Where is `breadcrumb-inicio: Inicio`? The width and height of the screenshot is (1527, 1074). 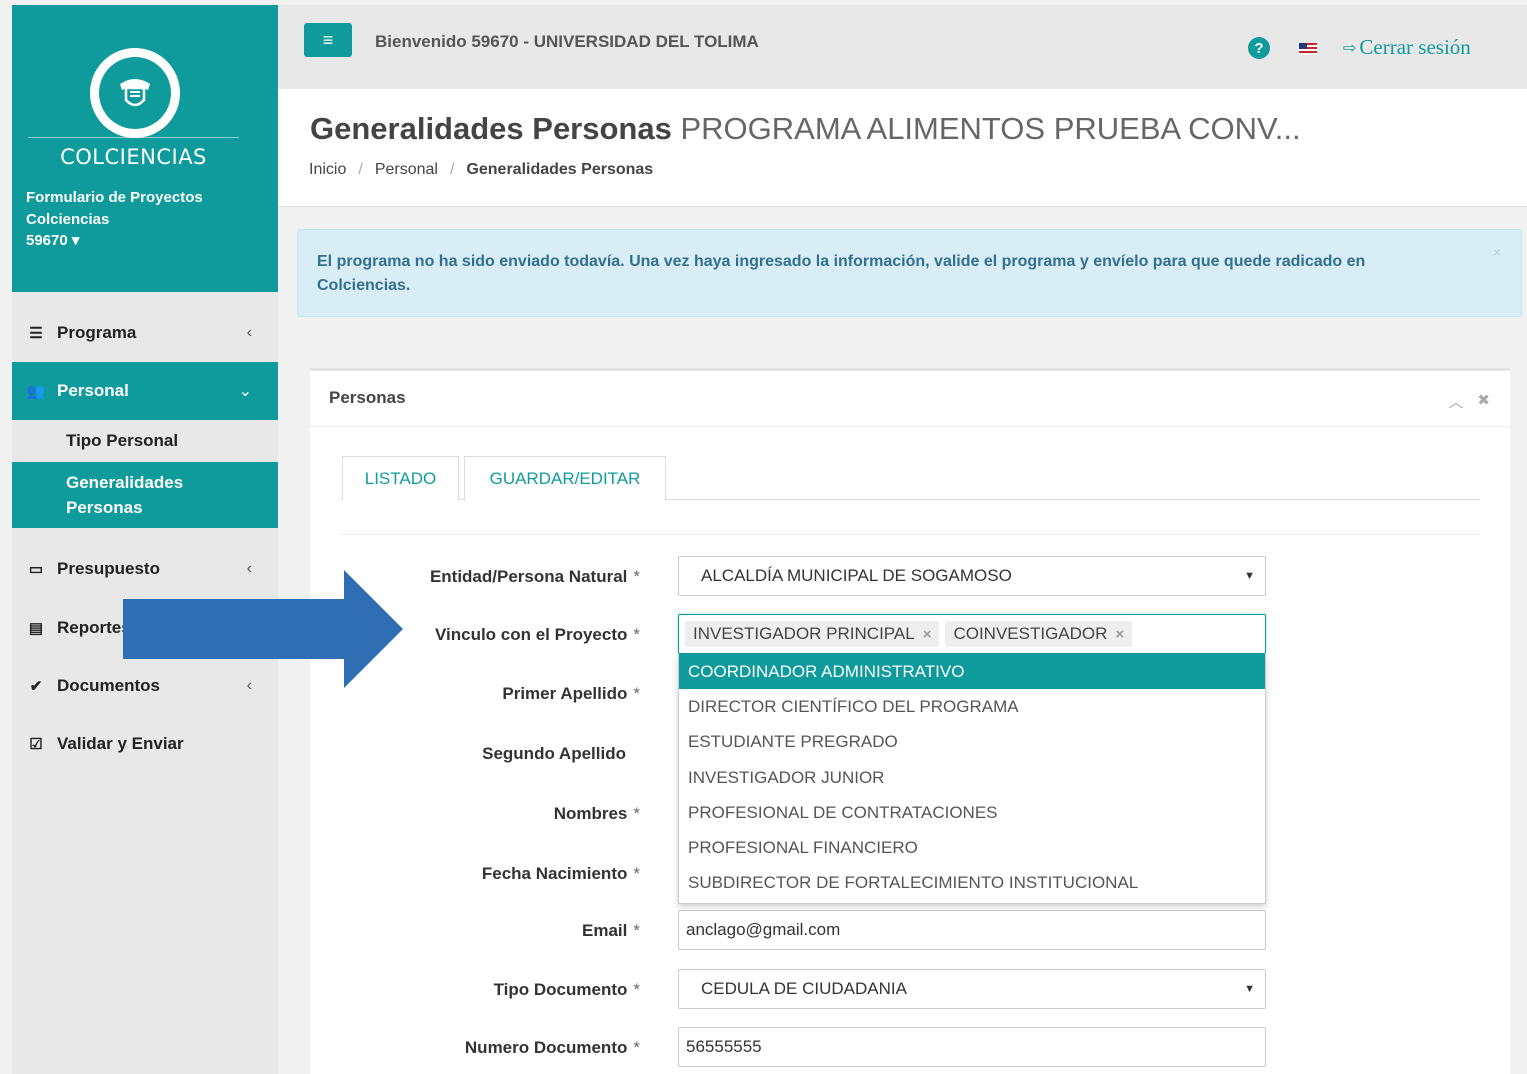
breadcrumb-inicio: Inicio is located at coordinates (327, 170).